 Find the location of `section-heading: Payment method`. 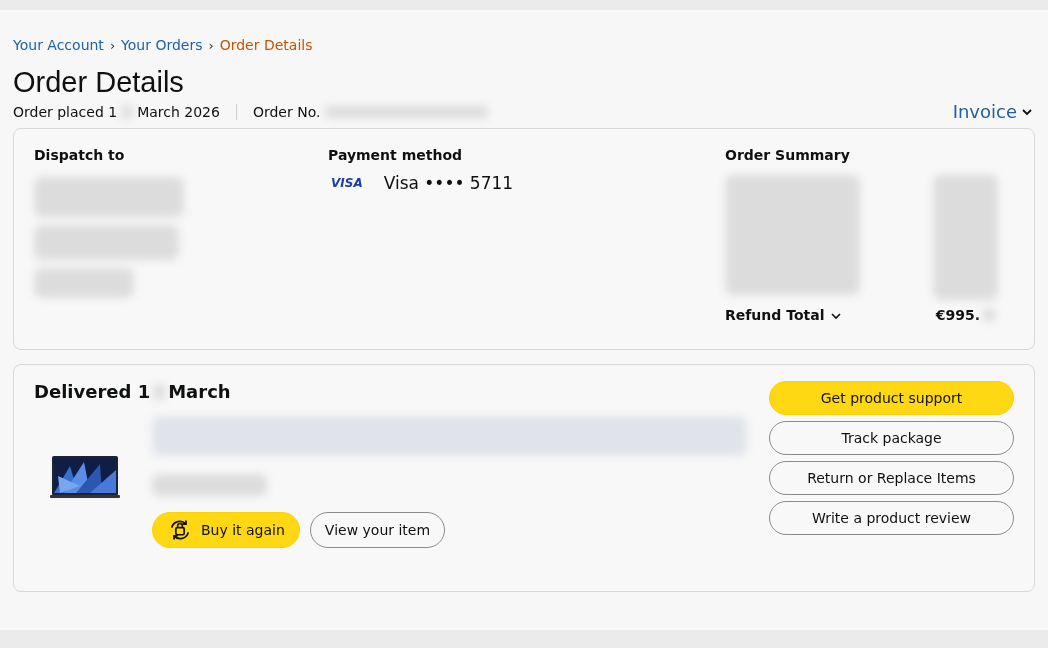

section-heading: Payment method is located at coordinates (396, 155).